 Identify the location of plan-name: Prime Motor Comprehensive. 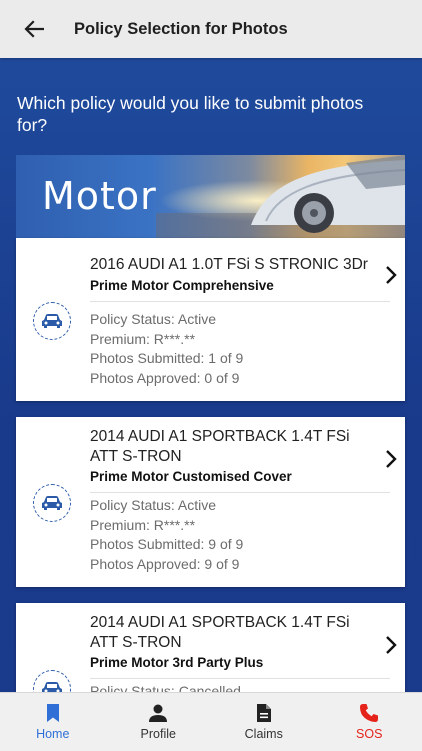
(182, 285).